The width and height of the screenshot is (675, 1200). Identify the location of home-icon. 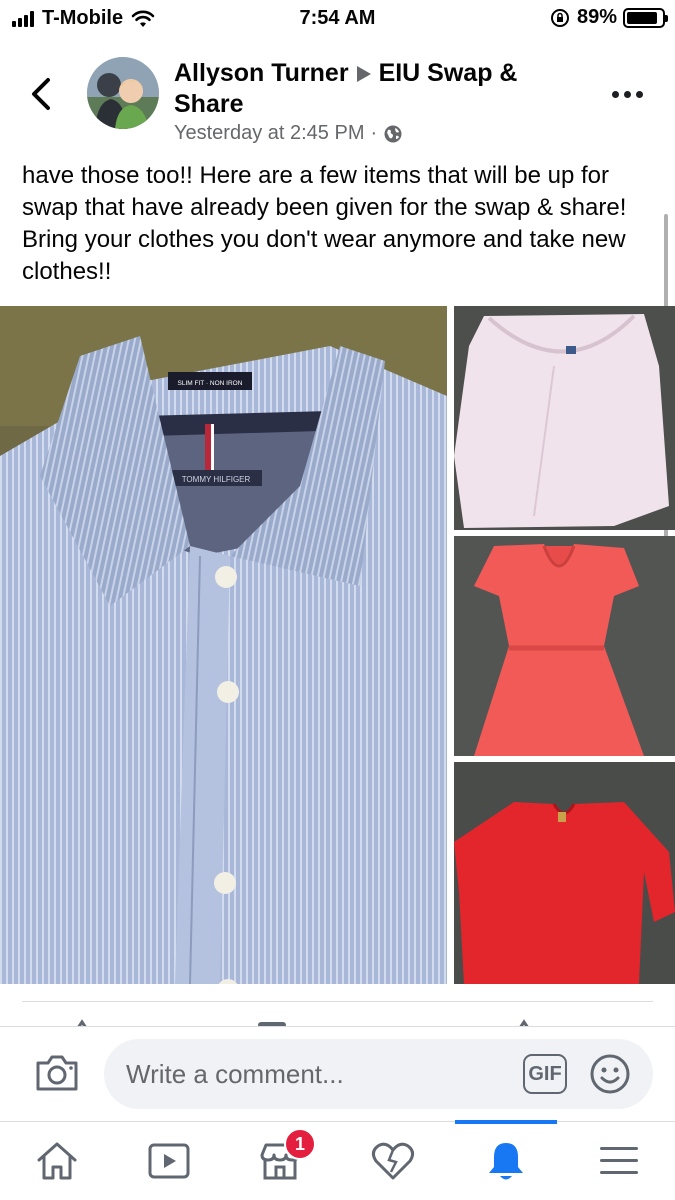
(57, 1160).